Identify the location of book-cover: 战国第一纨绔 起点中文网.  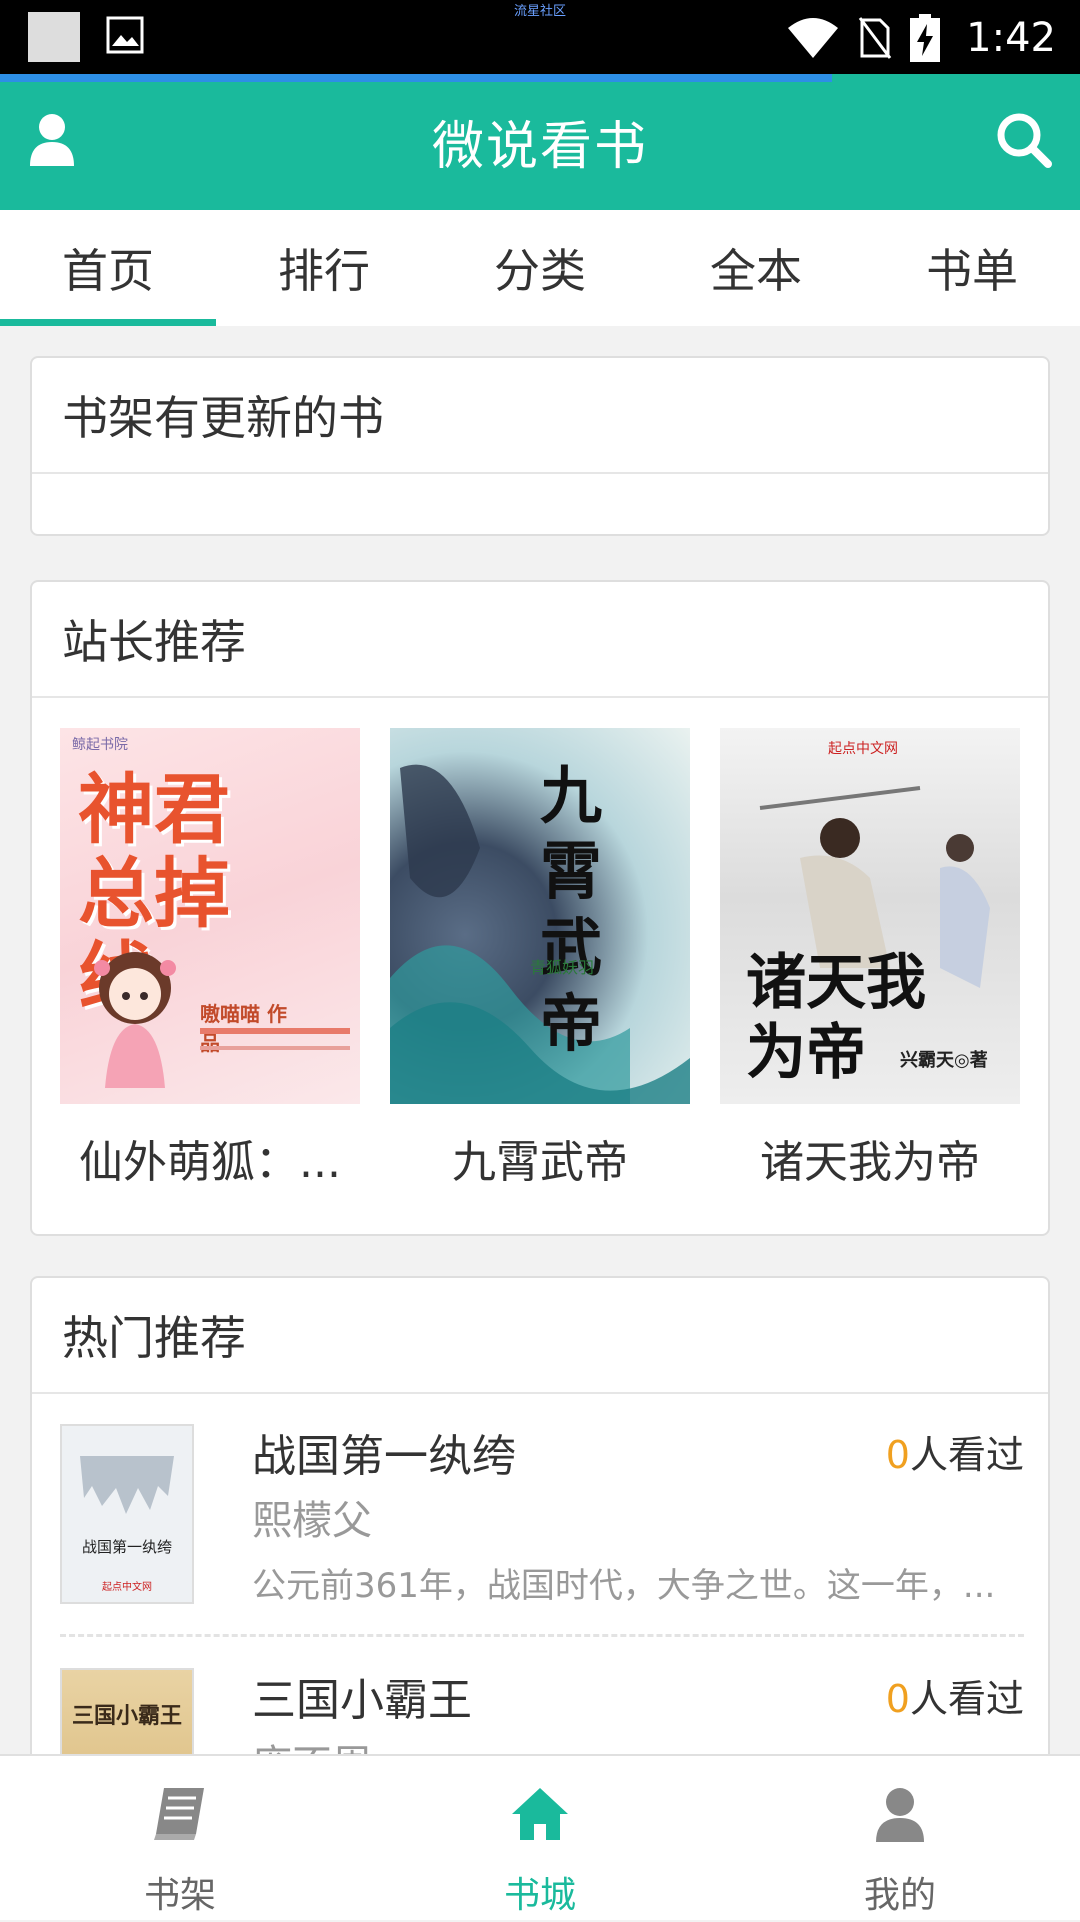
(127, 1514).